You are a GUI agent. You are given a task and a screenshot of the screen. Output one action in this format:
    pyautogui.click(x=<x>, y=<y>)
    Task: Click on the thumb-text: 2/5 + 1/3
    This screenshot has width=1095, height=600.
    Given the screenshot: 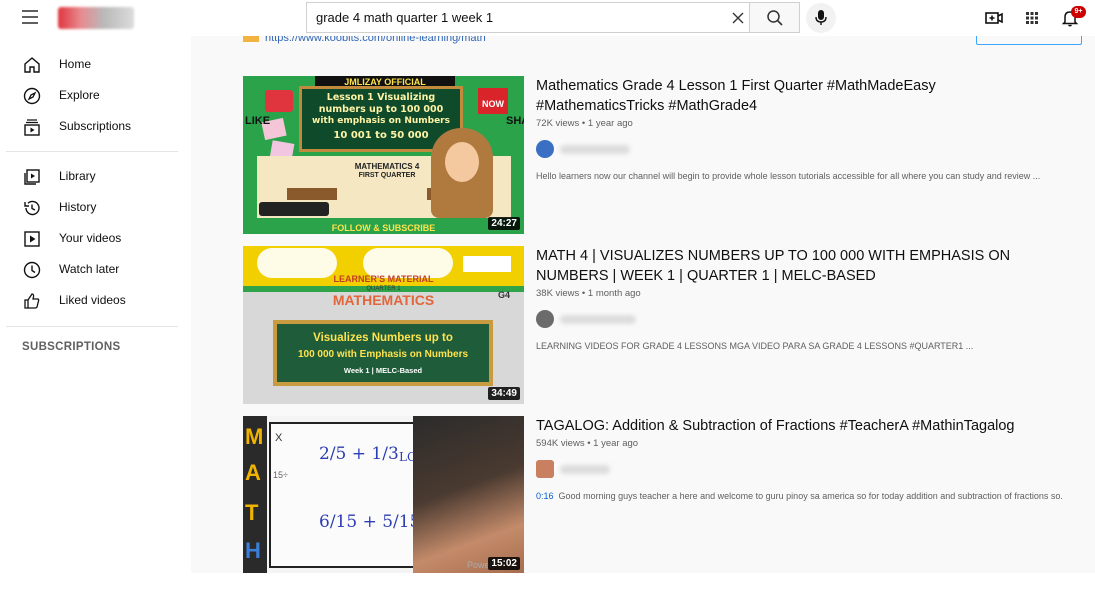 What is the action you would take?
    pyautogui.click(x=359, y=454)
    